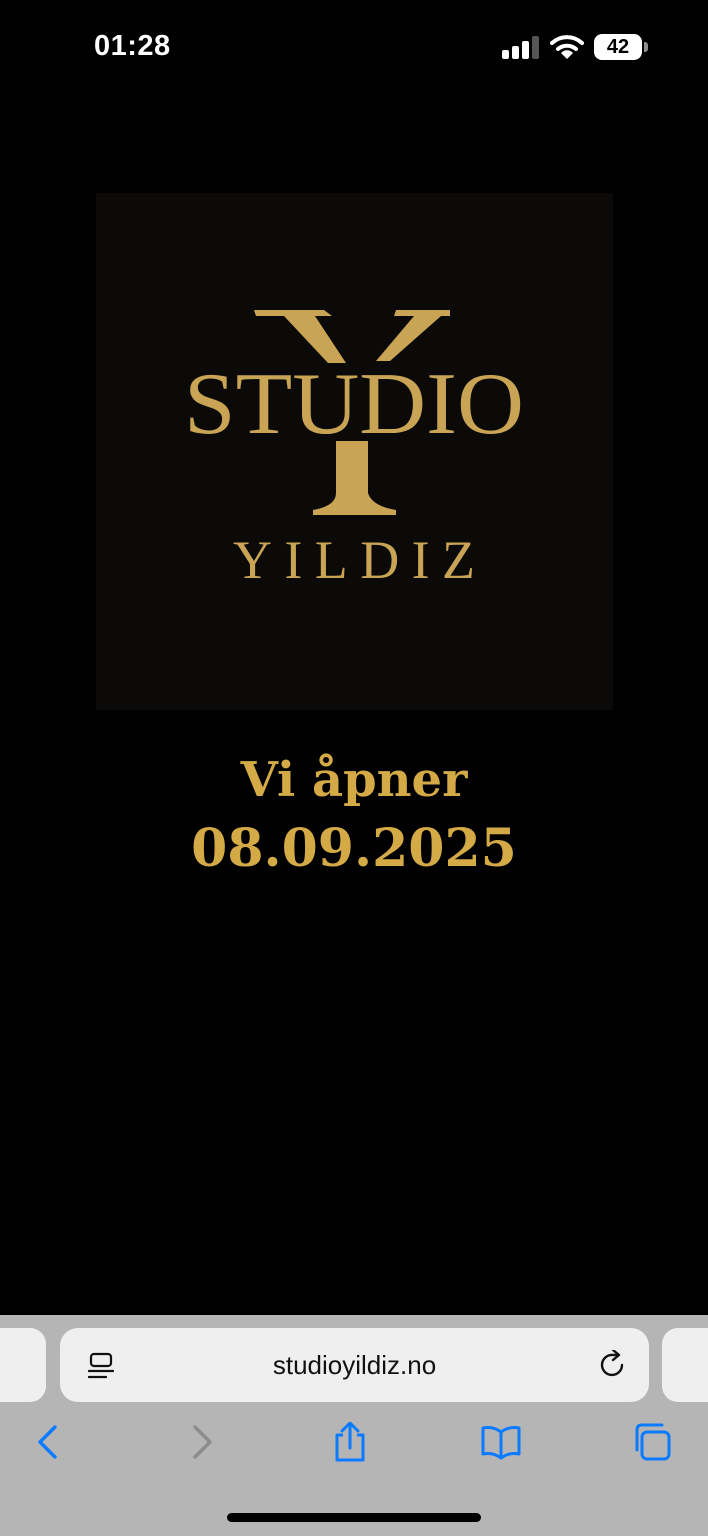 This screenshot has height=1536, width=708. Describe the element at coordinates (354, 848) in the screenshot. I see `opening-date: 08.09.2025` at that location.